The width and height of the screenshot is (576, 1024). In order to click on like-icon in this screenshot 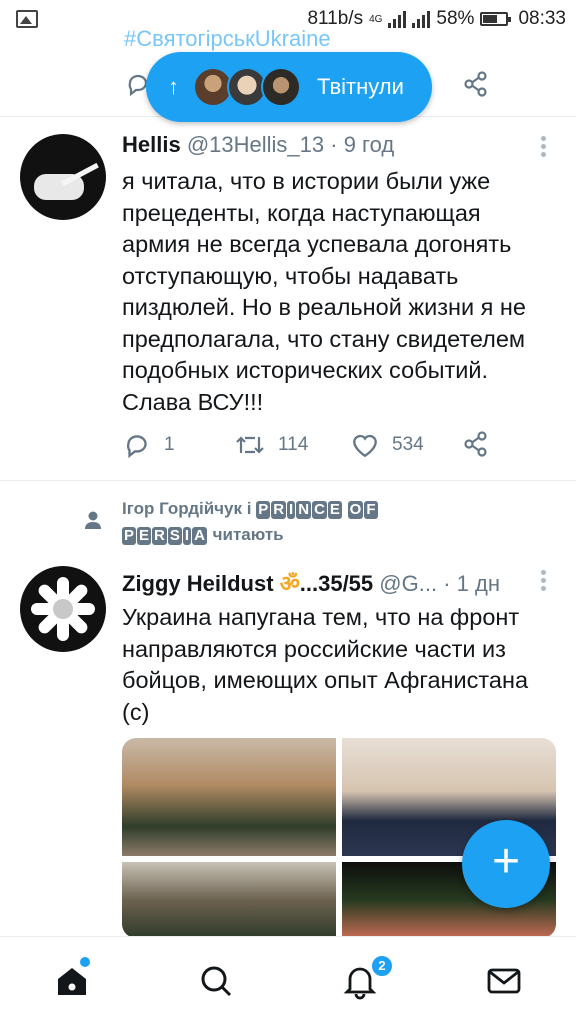, I will do `click(365, 446)`.